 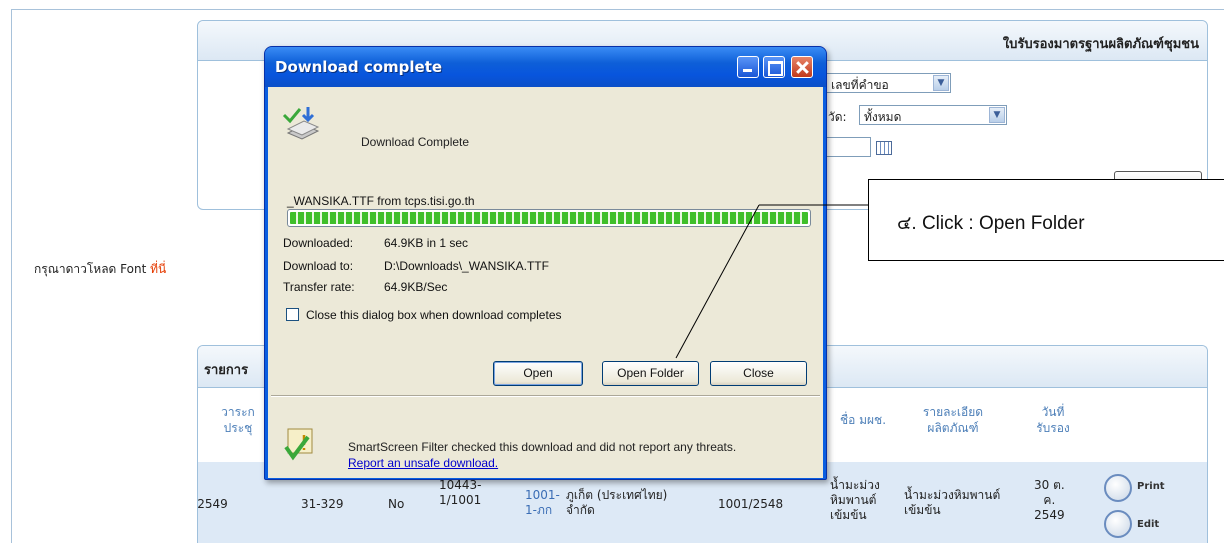 I want to click on progress-fill, so click(x=549, y=218).